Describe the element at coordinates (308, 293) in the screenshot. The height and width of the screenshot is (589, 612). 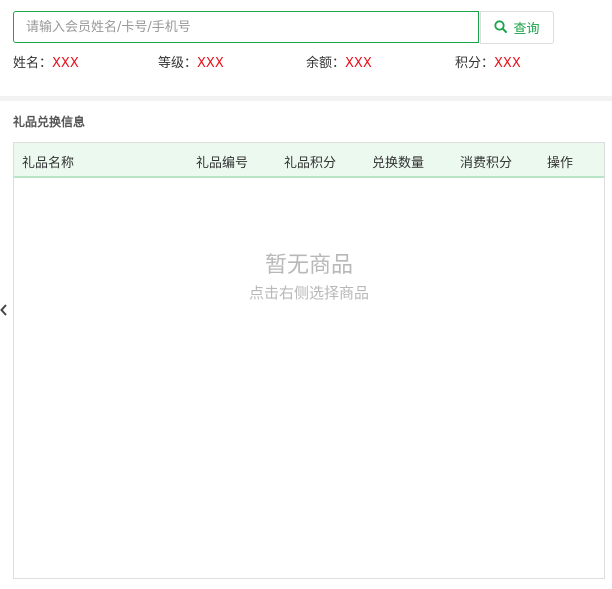
I see `empty-state-subtitle: 点击右侧选择商品` at that location.